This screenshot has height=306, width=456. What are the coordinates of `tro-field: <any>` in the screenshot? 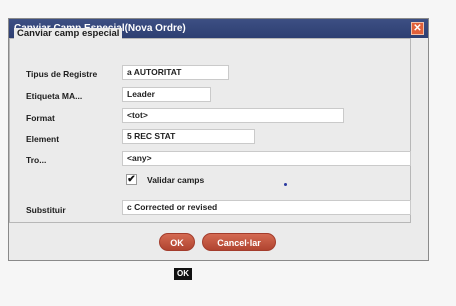 It's located at (266, 158).